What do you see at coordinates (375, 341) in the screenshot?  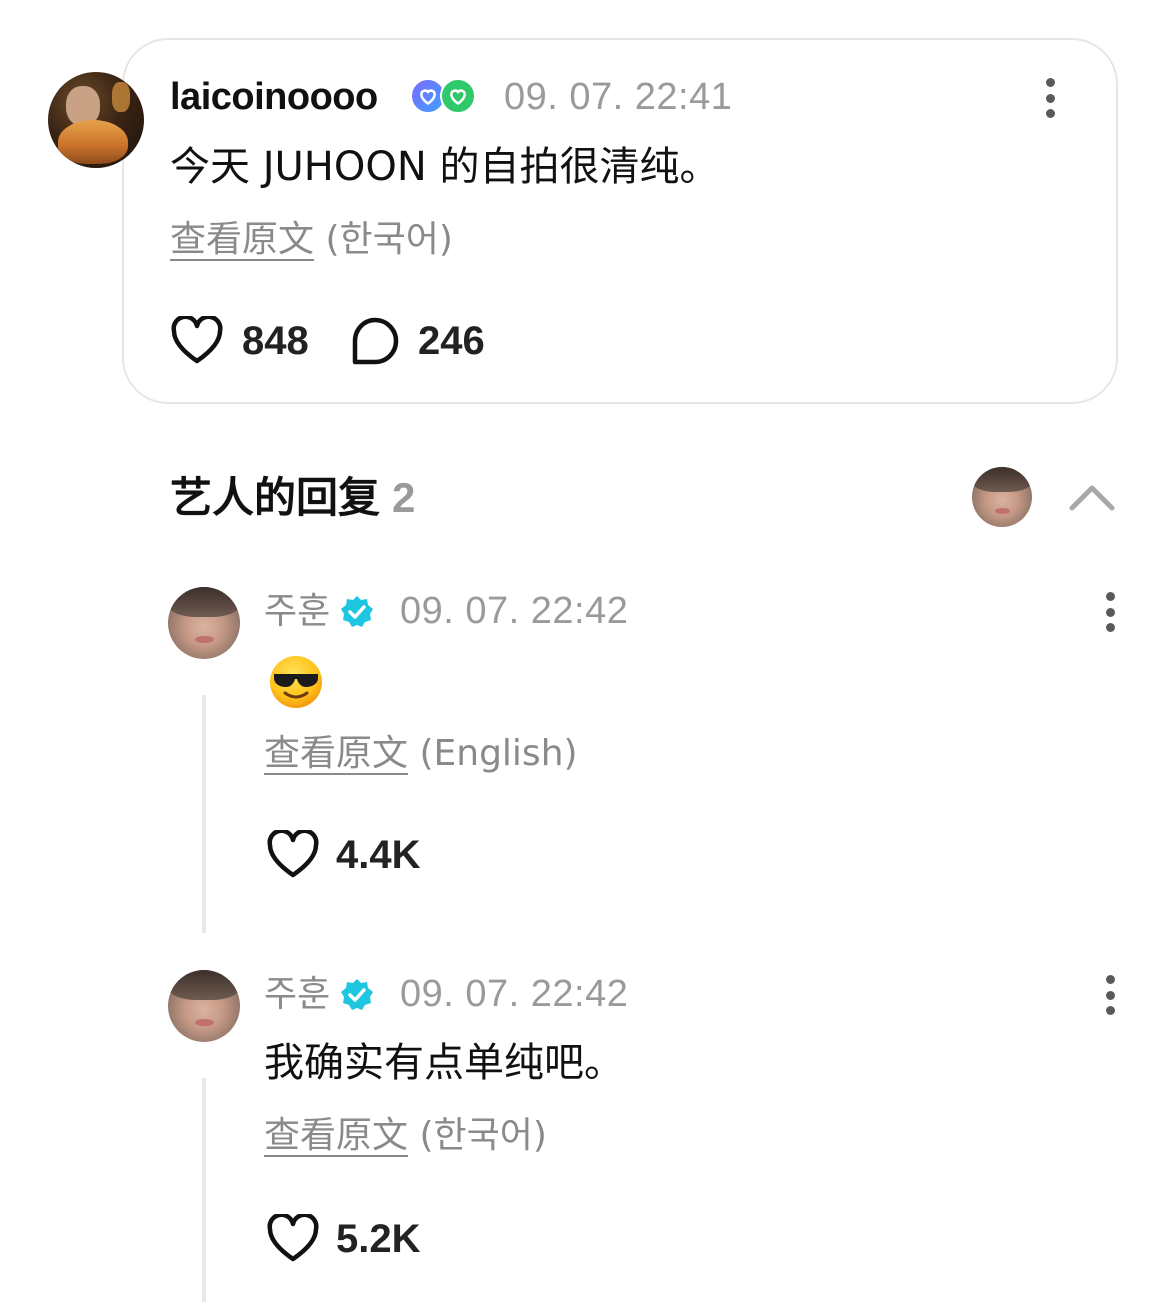 I see `comment-bubble-icon` at bounding box center [375, 341].